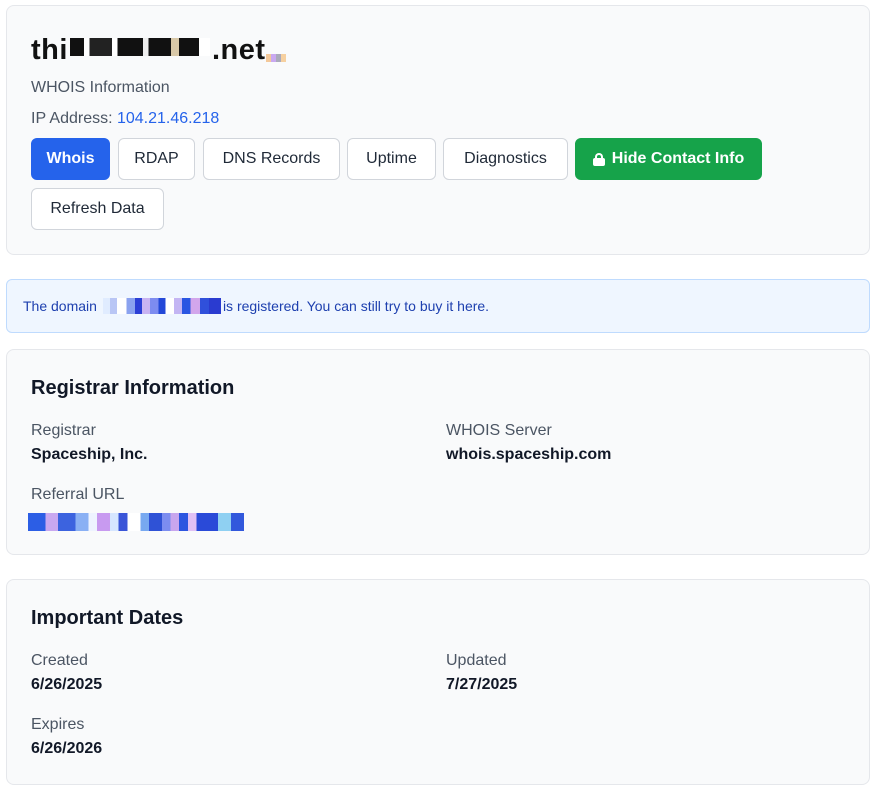 Image resolution: width=873 pixels, height=791 pixels. Describe the element at coordinates (136, 522) in the screenshot. I see `redacted-referral-url` at that location.